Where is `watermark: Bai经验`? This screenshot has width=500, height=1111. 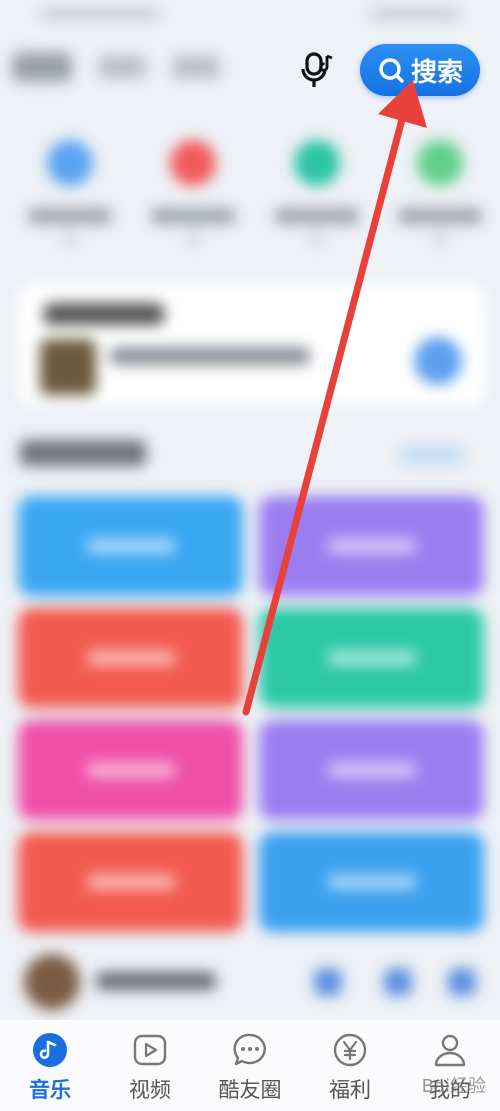
watermark: Bai经验 is located at coordinates (453, 1086).